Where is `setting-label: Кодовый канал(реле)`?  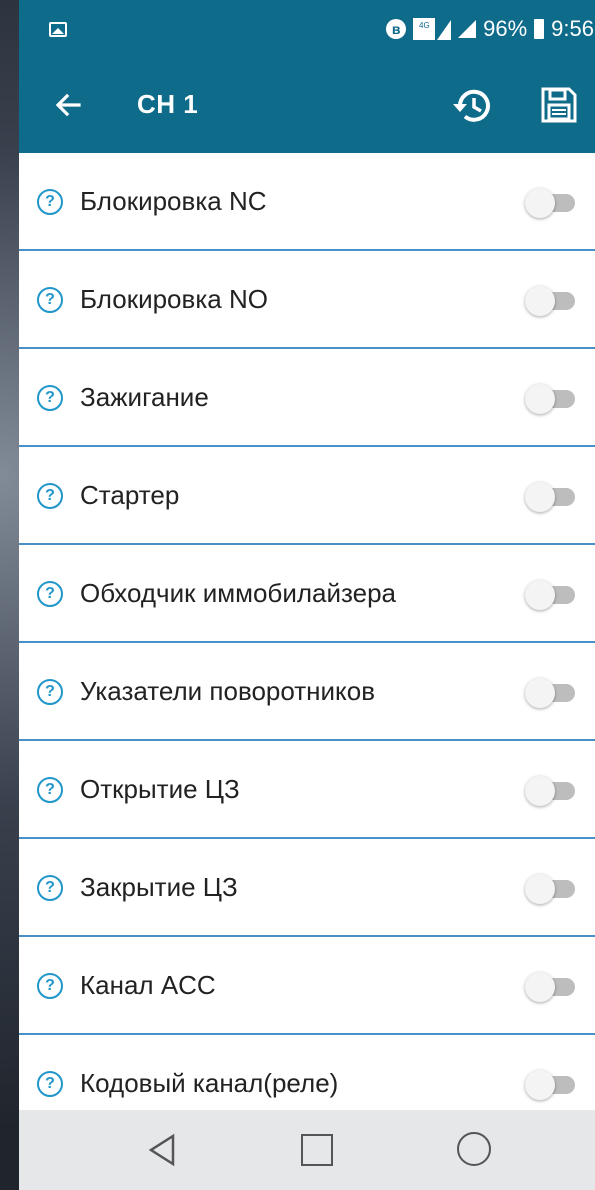
setting-label: Кодовый канал(реле) is located at coordinates (209, 1083).